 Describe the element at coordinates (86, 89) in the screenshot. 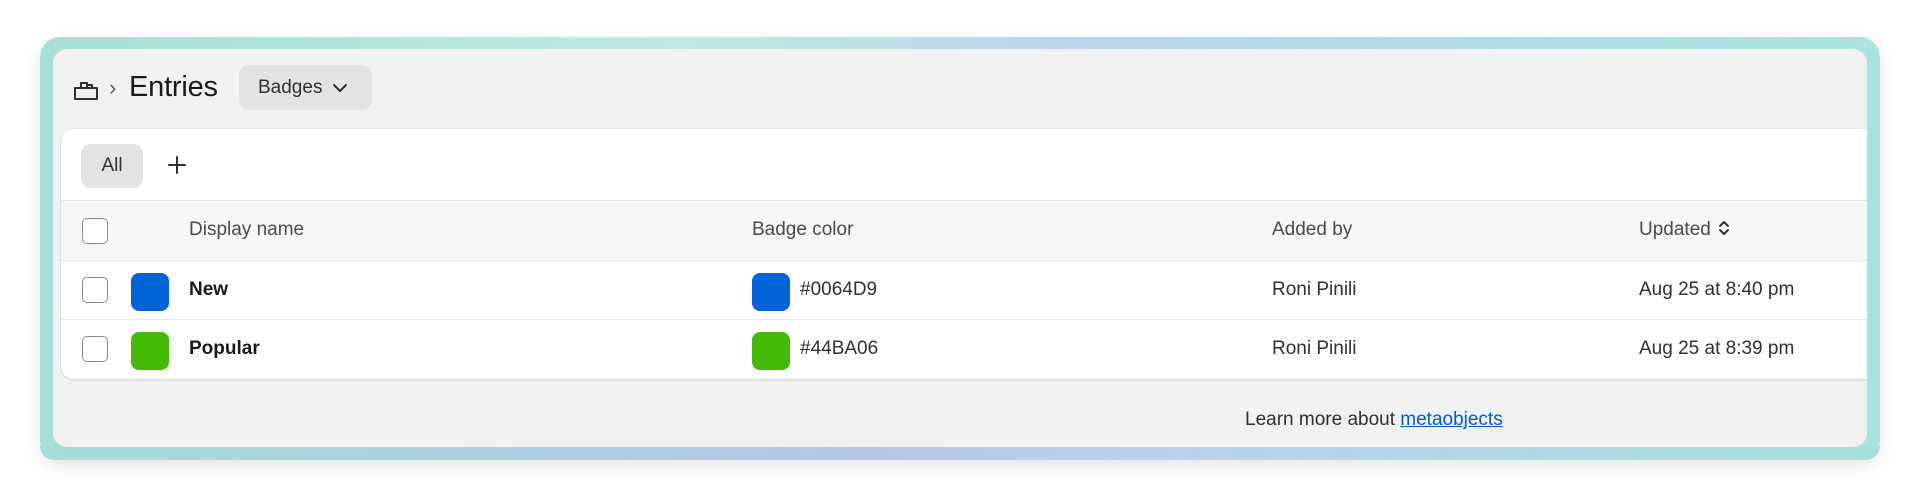

I see `store-icon` at that location.